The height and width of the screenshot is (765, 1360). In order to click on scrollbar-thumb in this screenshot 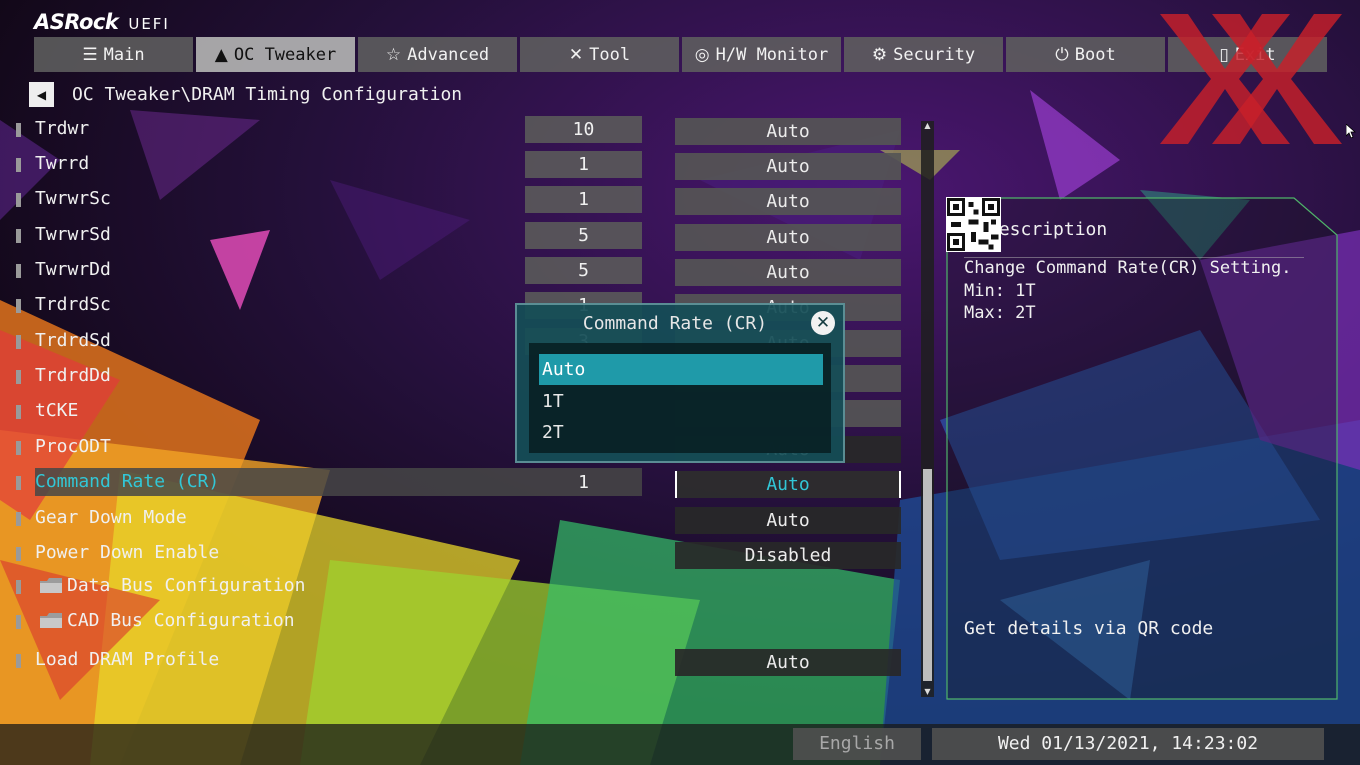, I will do `click(927, 575)`.